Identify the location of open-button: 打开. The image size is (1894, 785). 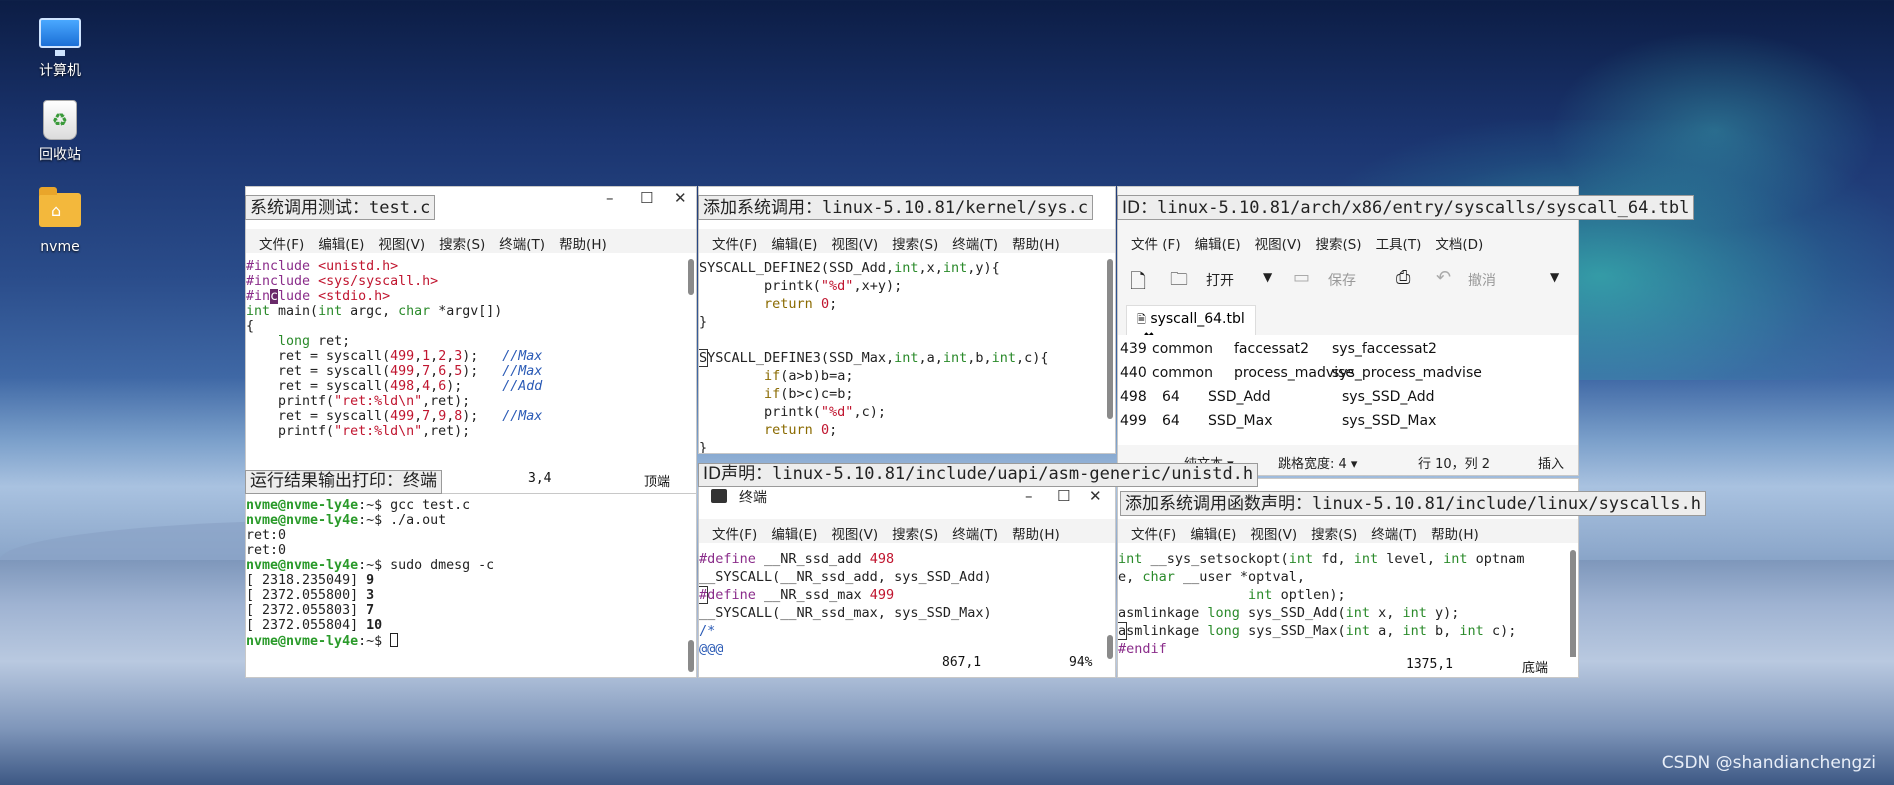
(1220, 280).